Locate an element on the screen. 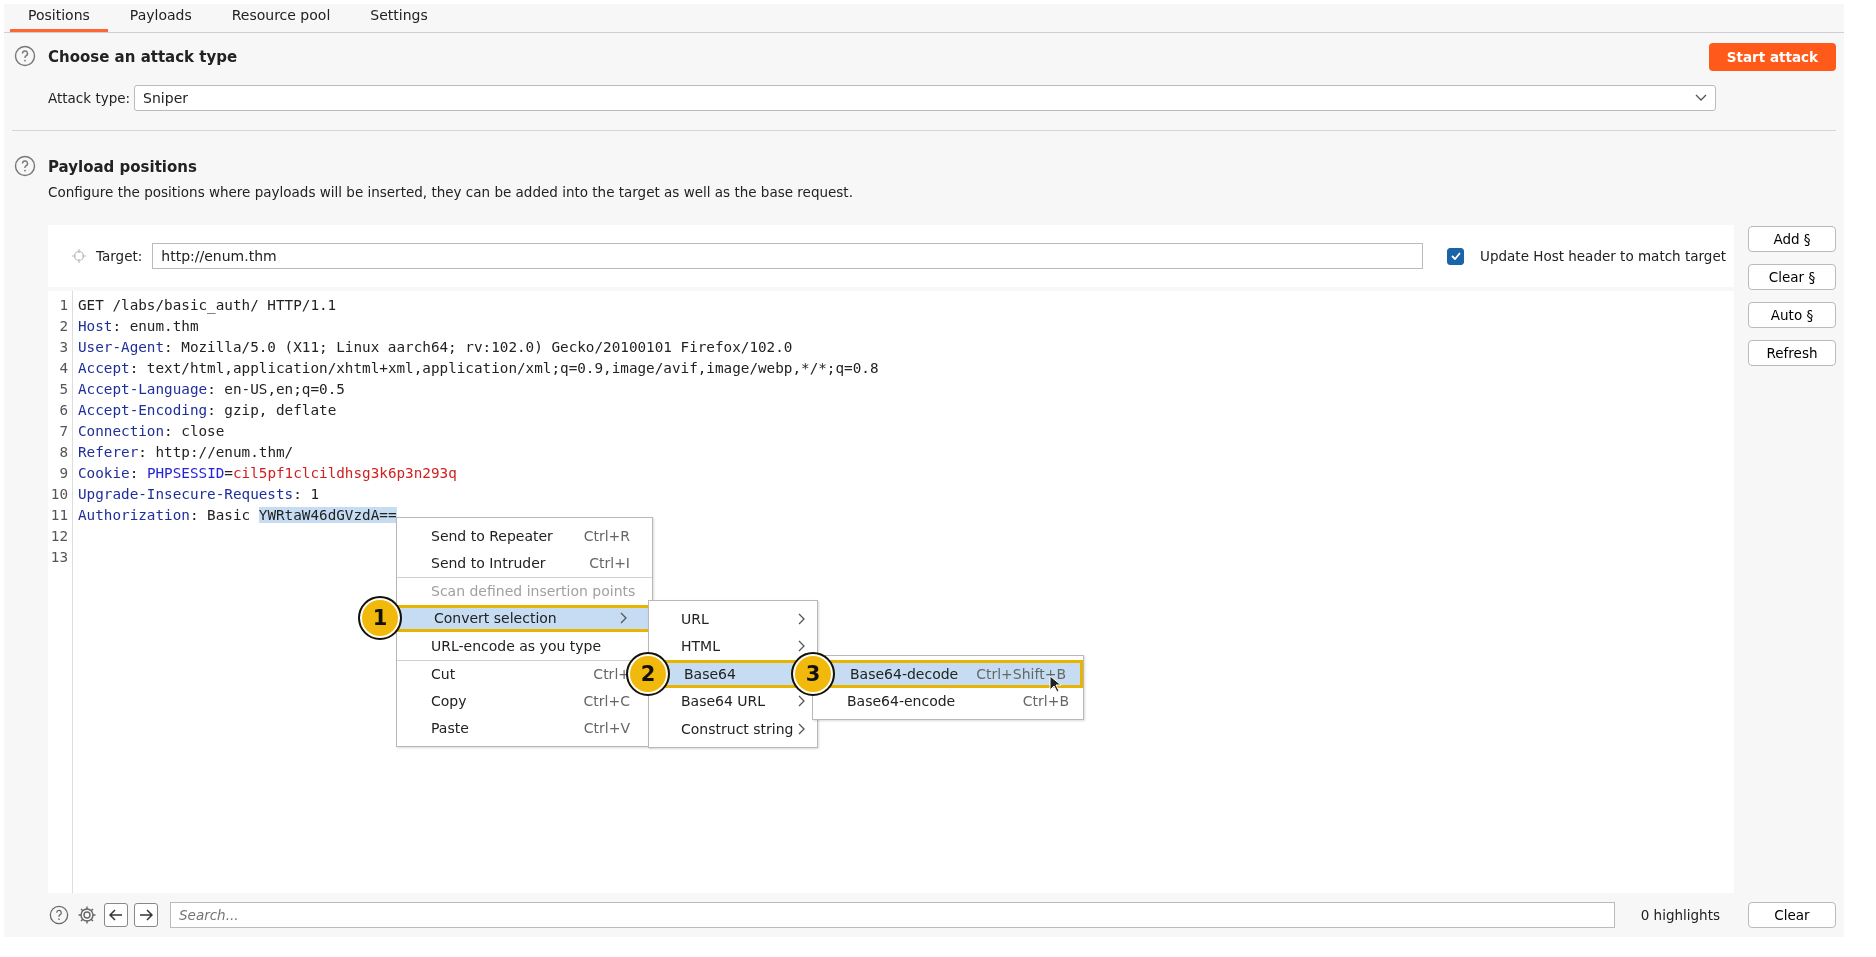  line-number: 2 is located at coordinates (63, 325).